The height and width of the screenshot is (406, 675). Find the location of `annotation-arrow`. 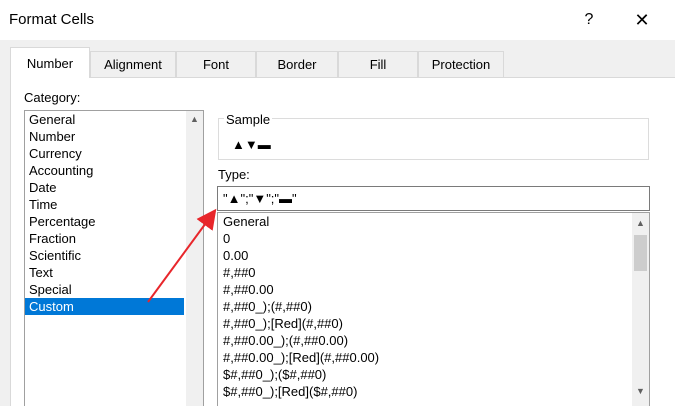

annotation-arrow is located at coordinates (182, 255).